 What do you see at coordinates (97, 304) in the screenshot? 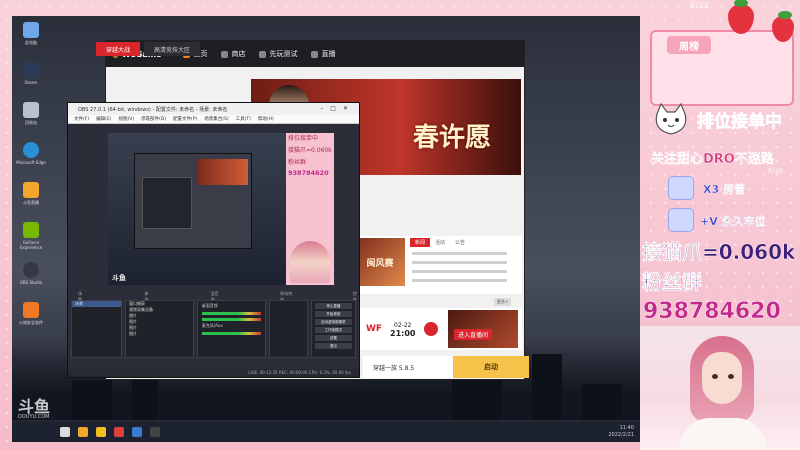
I see `scene-item: 场景` at bounding box center [97, 304].